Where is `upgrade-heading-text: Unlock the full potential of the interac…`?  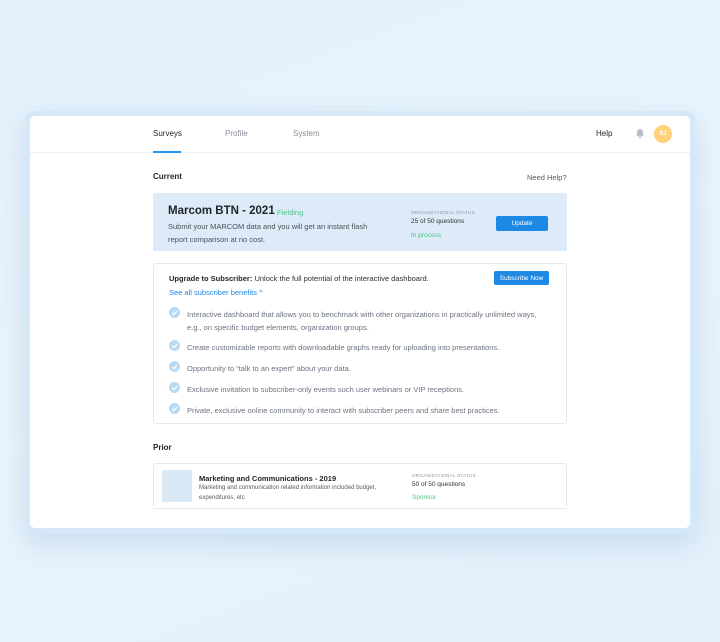
upgrade-heading-text: Unlock the full potential of the interac… is located at coordinates (340, 278).